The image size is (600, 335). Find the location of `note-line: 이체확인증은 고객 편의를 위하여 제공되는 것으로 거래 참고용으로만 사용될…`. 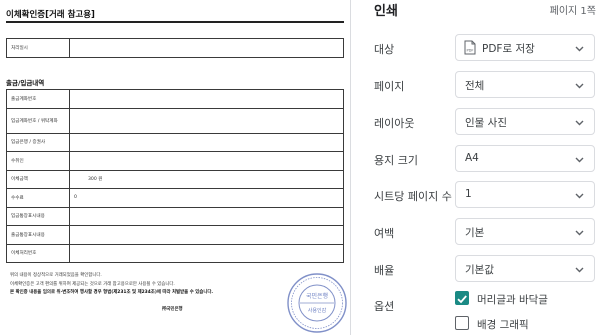

note-line: 이체확인증은 고객 편의를 위하여 제공되는 것으로 거래 참고용으로만 사용될… is located at coordinates (92, 284).